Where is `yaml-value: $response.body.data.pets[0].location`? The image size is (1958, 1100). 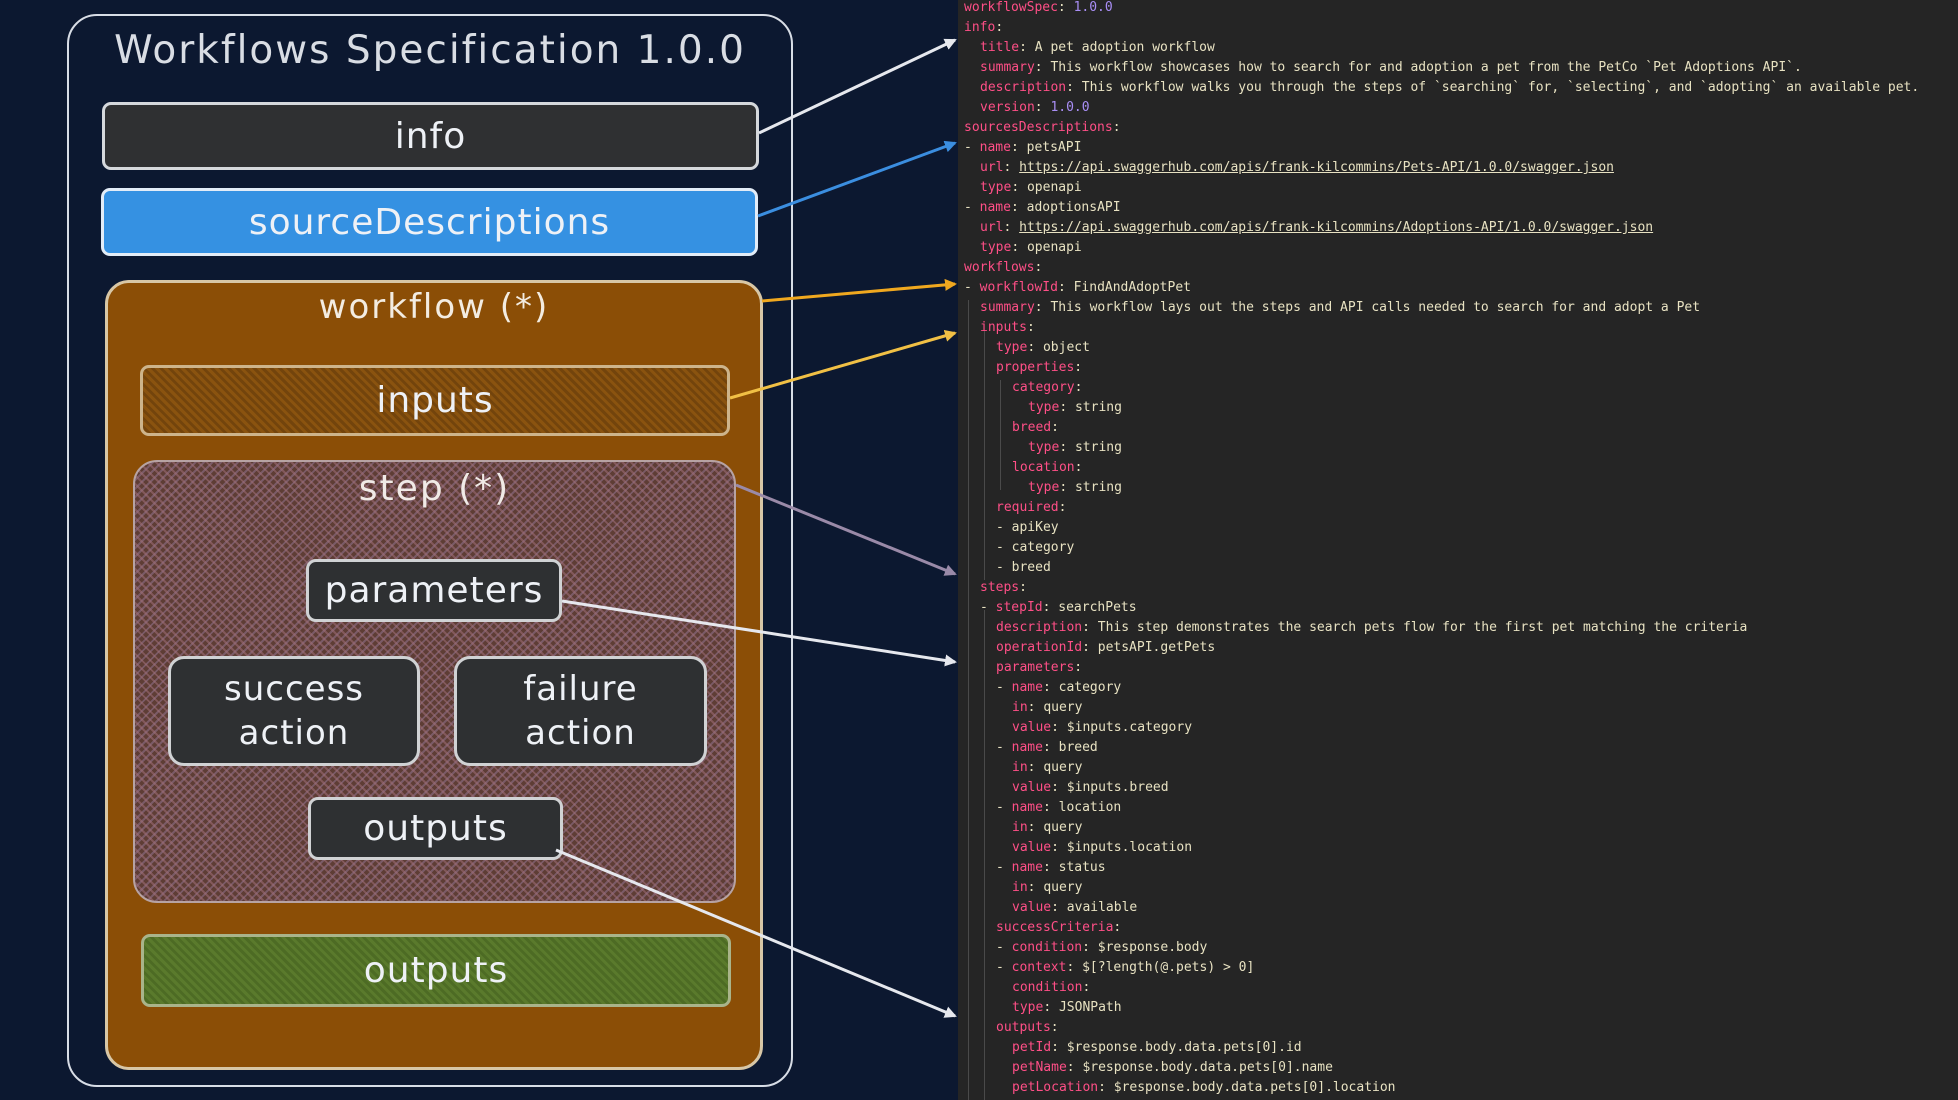
yaml-value: $response.body.data.pets[0].location is located at coordinates (1254, 1087).